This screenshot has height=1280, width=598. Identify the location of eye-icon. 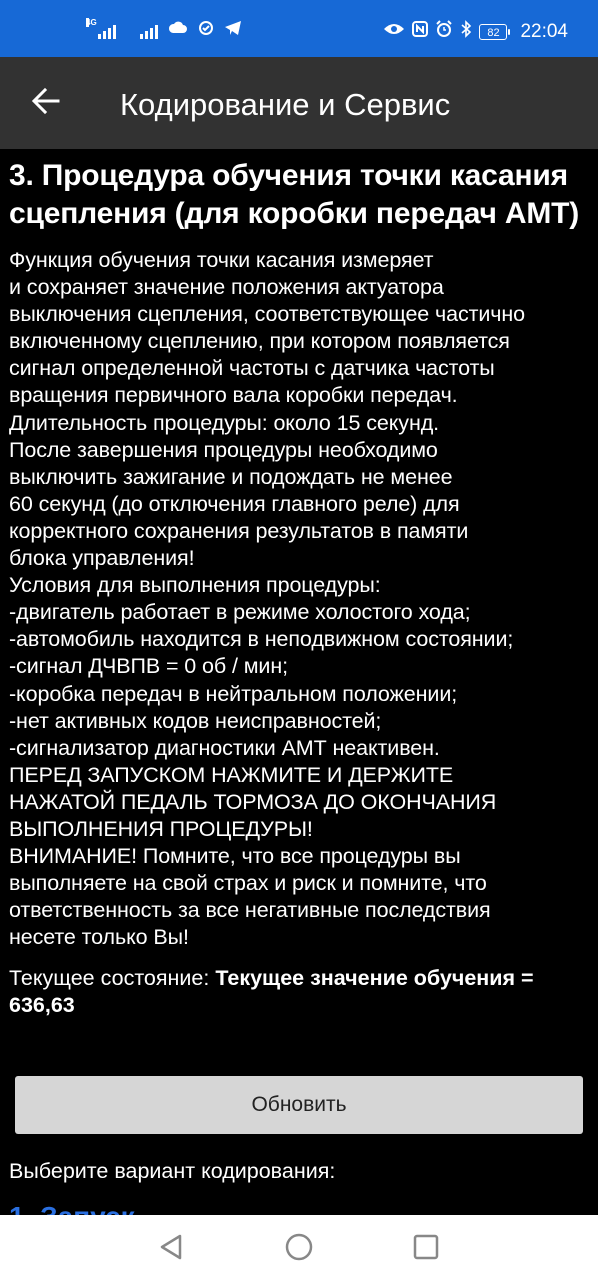
(394, 31).